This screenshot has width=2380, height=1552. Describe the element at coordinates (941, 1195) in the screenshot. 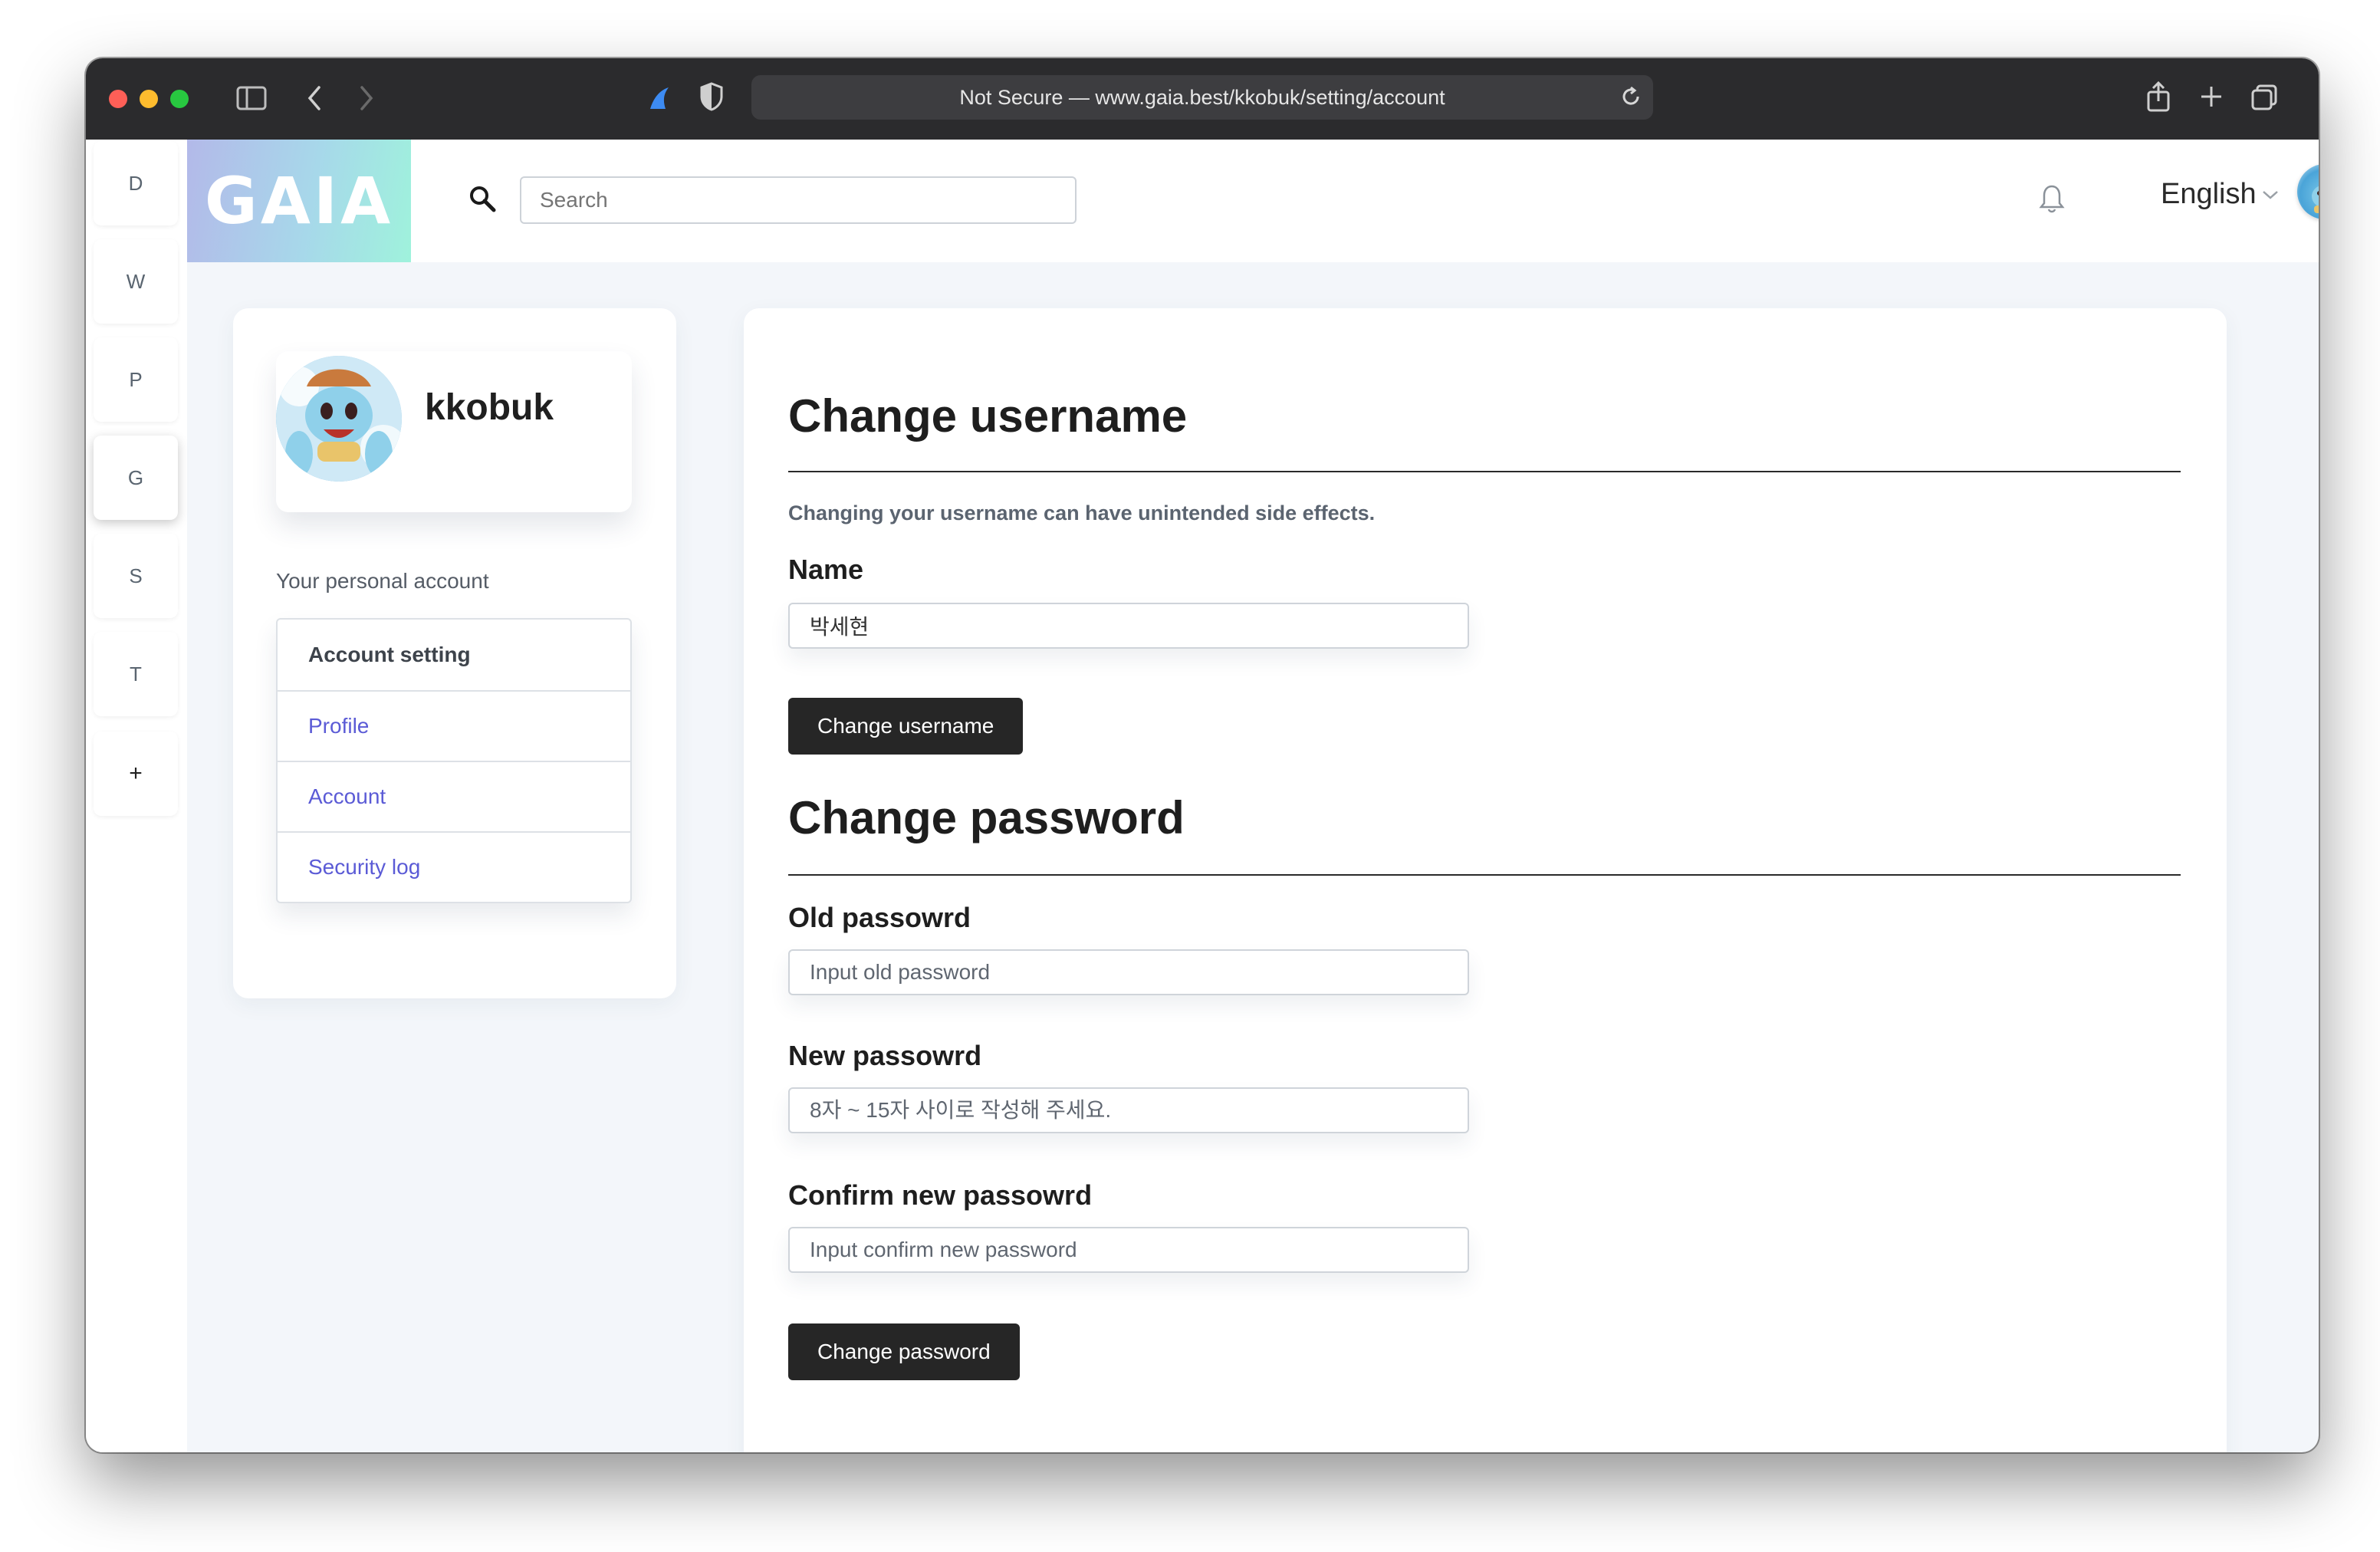

I see `confirm-password-label: Confirm new passowrd` at that location.